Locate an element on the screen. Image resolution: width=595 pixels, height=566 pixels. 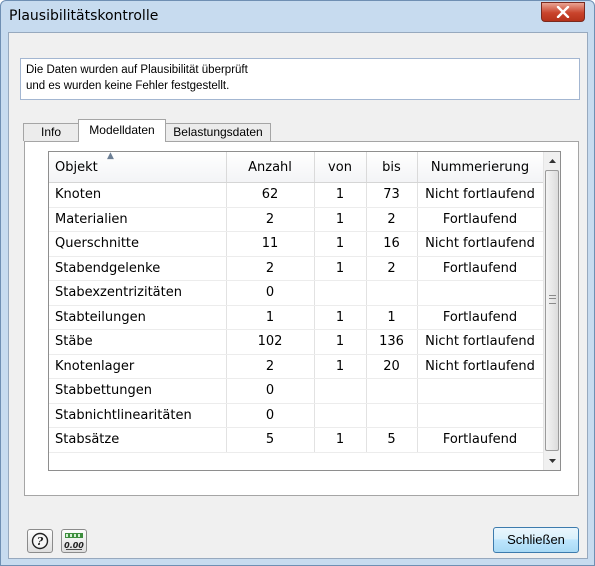
cell-objekt: Stäbe is located at coordinates (138, 342).